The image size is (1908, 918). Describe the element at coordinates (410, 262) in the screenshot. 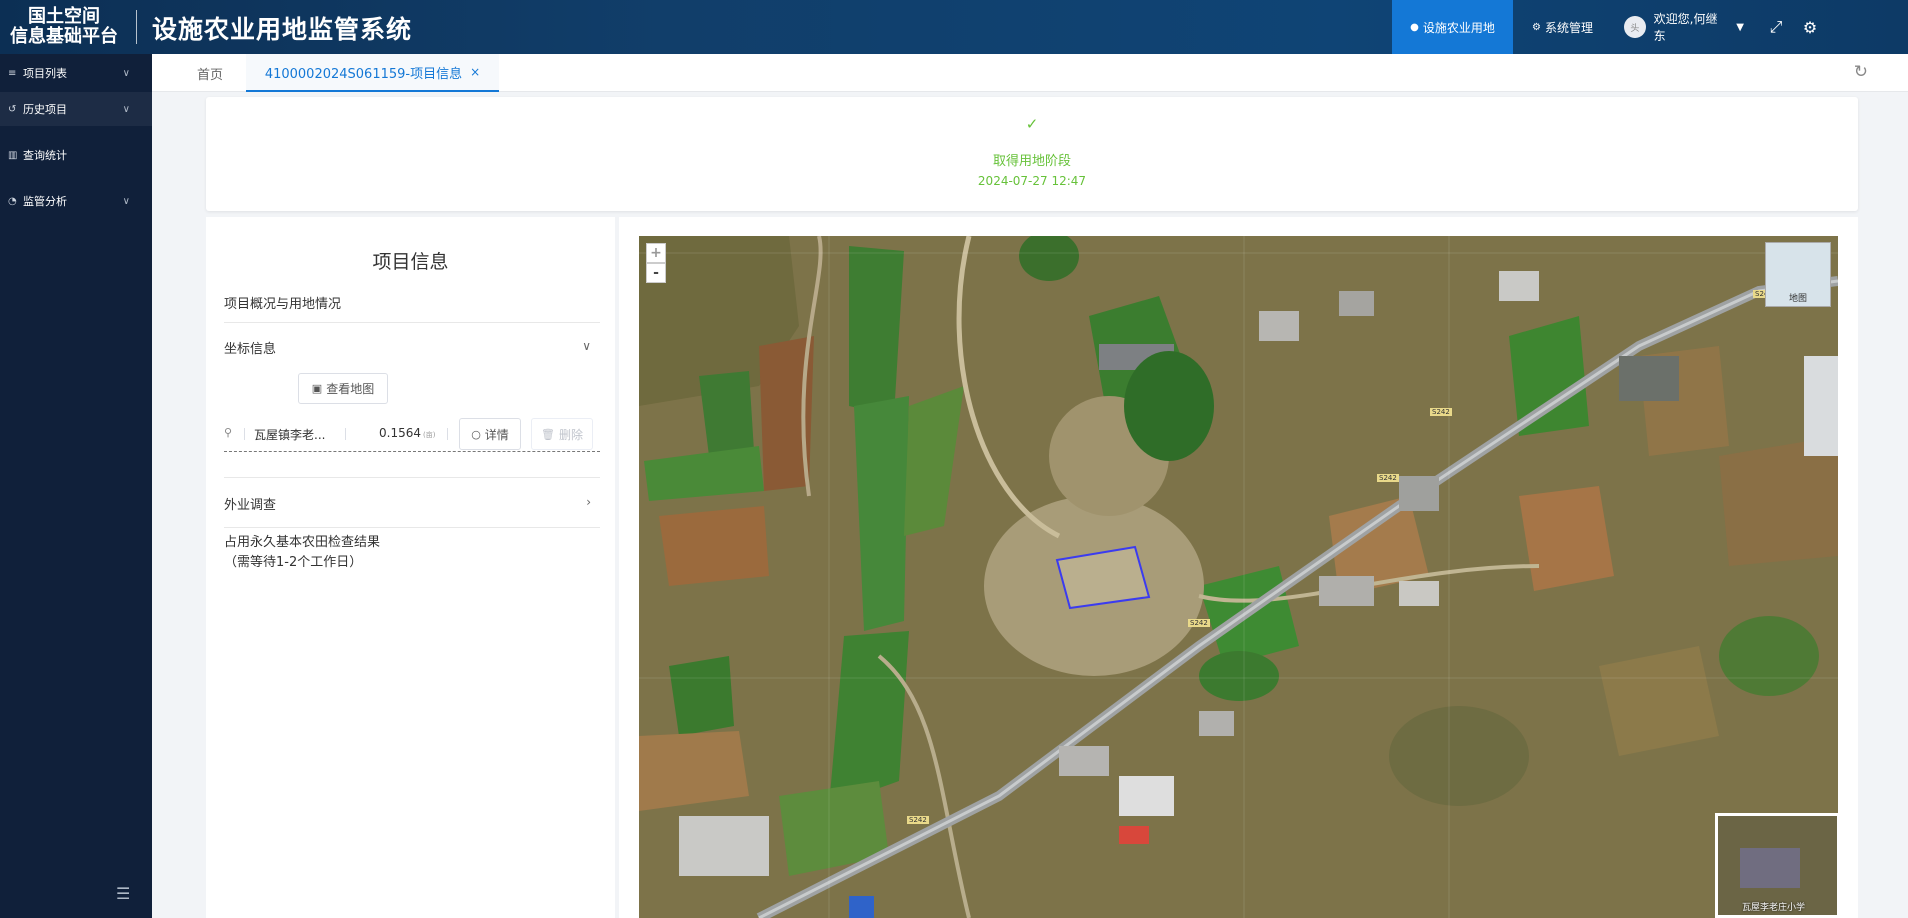

I see `panel-title: 项目信息` at that location.